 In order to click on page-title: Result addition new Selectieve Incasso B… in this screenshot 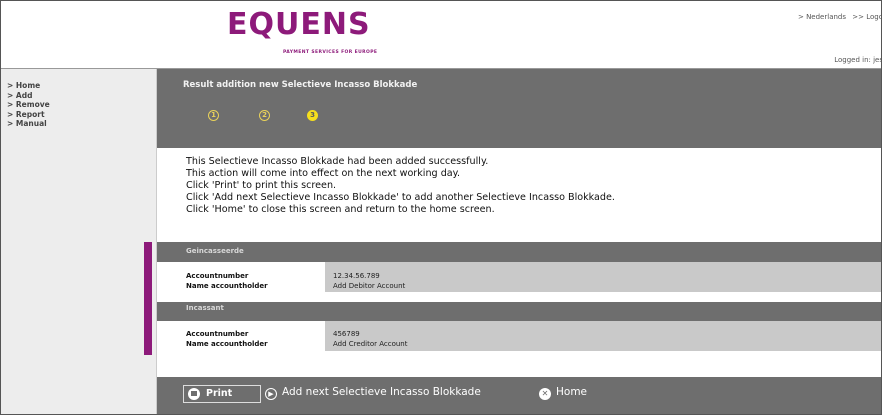, I will do `click(300, 85)`.